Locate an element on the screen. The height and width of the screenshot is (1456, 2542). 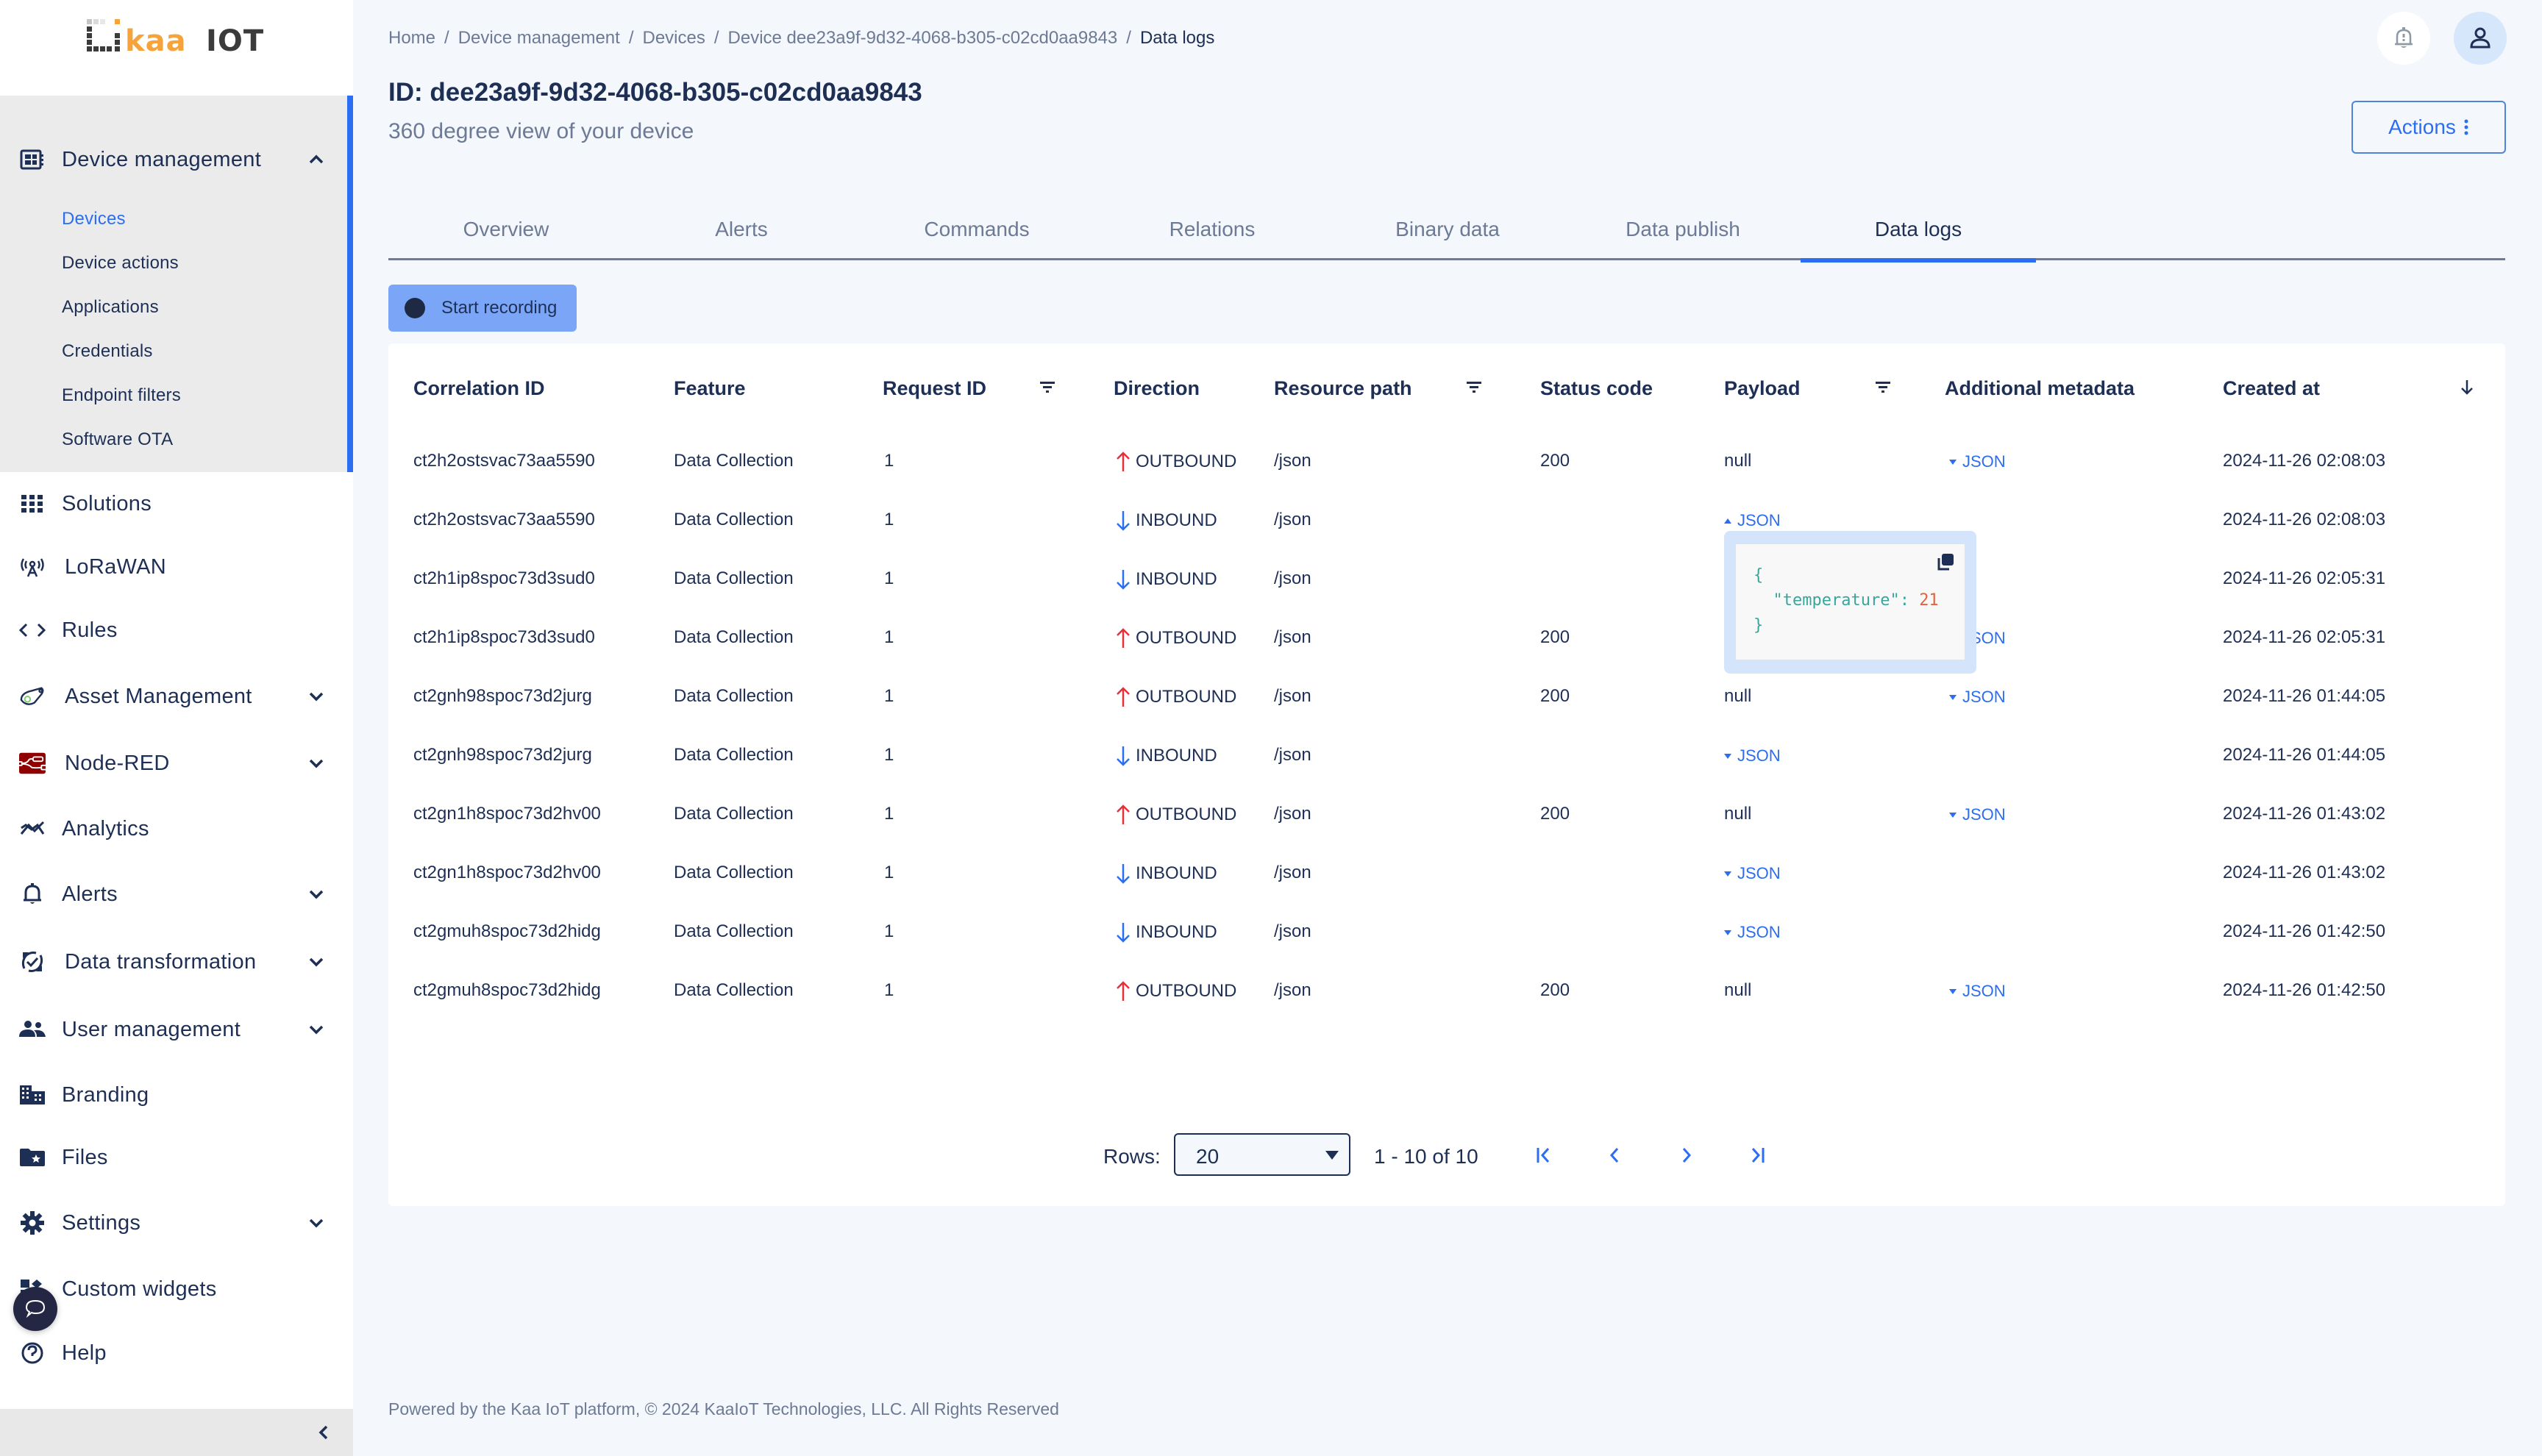
column-header-payload: Payload is located at coordinates (1763, 388).